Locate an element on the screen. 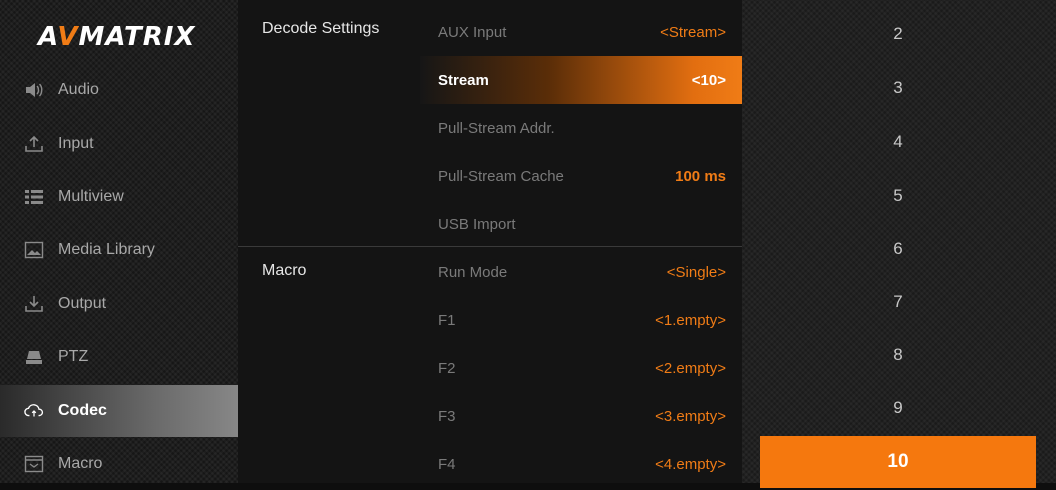 The image size is (1056, 490). setting-row-run-mode: Run Mode <Single> is located at coordinates (581, 272).